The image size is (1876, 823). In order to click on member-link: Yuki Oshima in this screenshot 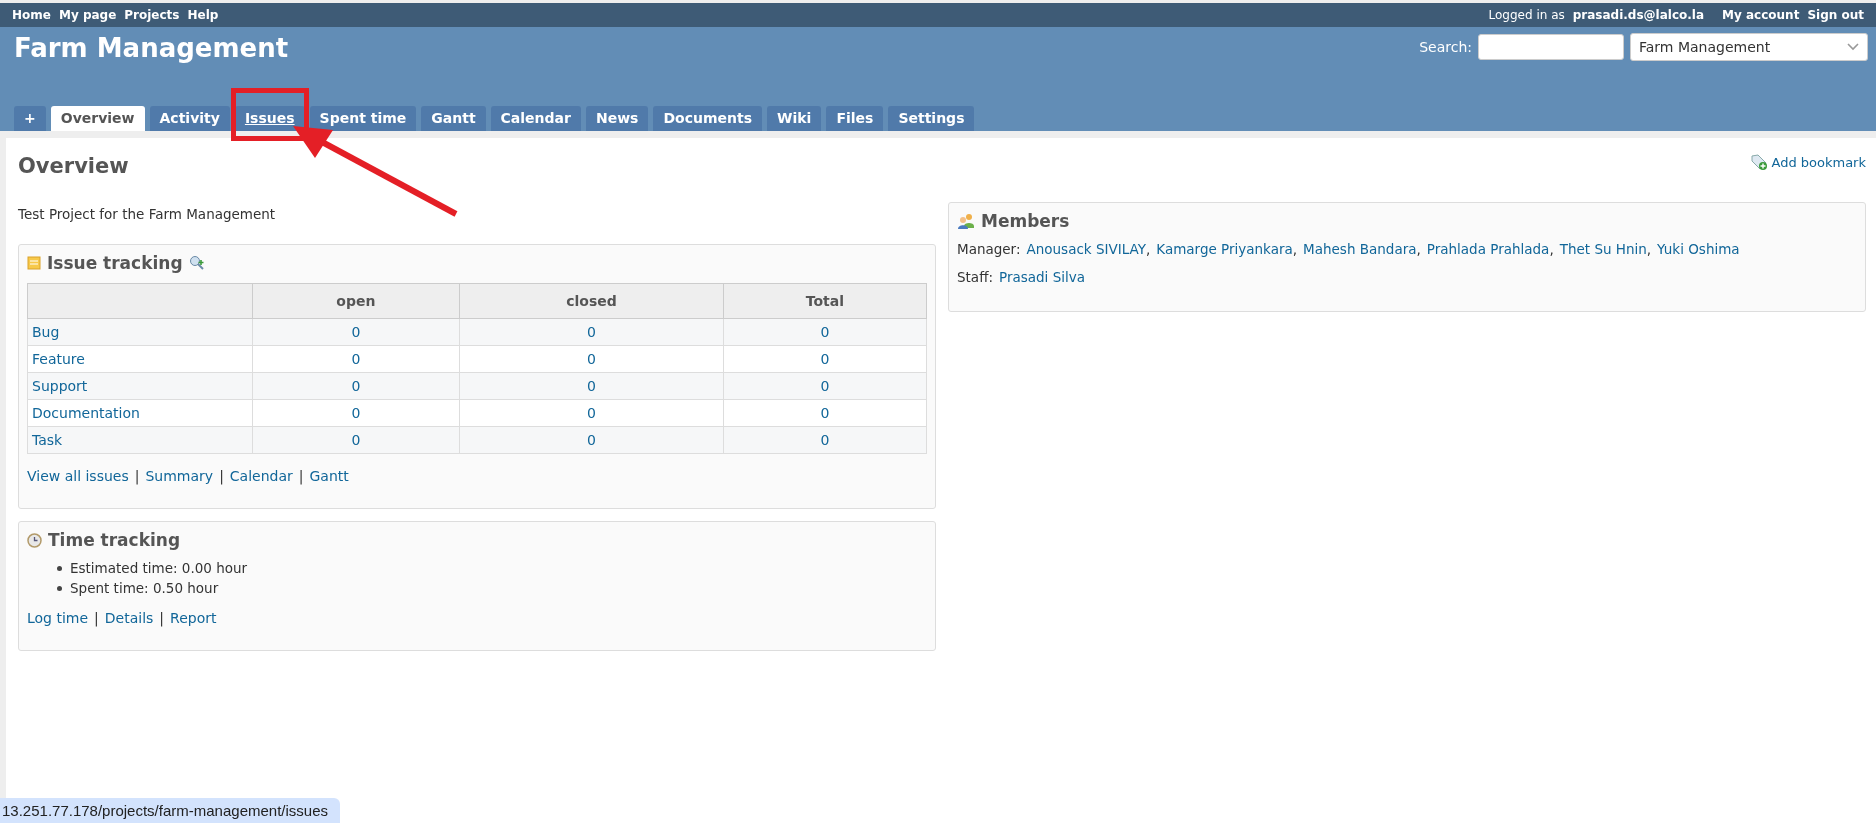, I will do `click(1698, 249)`.